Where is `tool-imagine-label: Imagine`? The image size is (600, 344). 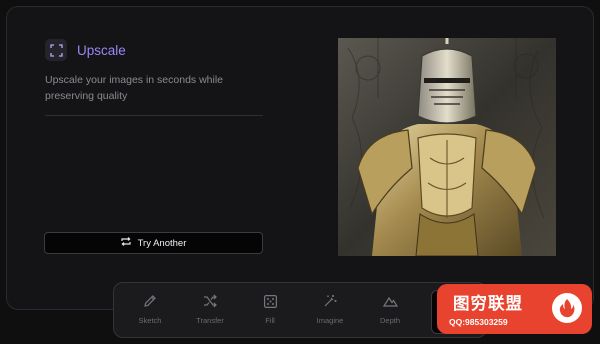
tool-imagine-label: Imagine is located at coordinates (330, 320).